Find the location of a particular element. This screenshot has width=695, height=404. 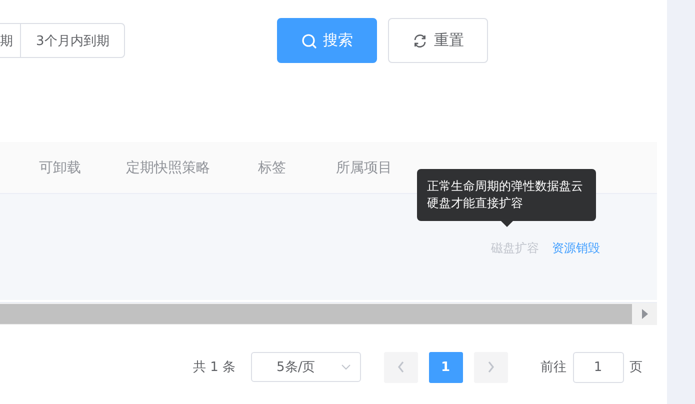

tooltip-pointer is located at coordinates (506, 224).